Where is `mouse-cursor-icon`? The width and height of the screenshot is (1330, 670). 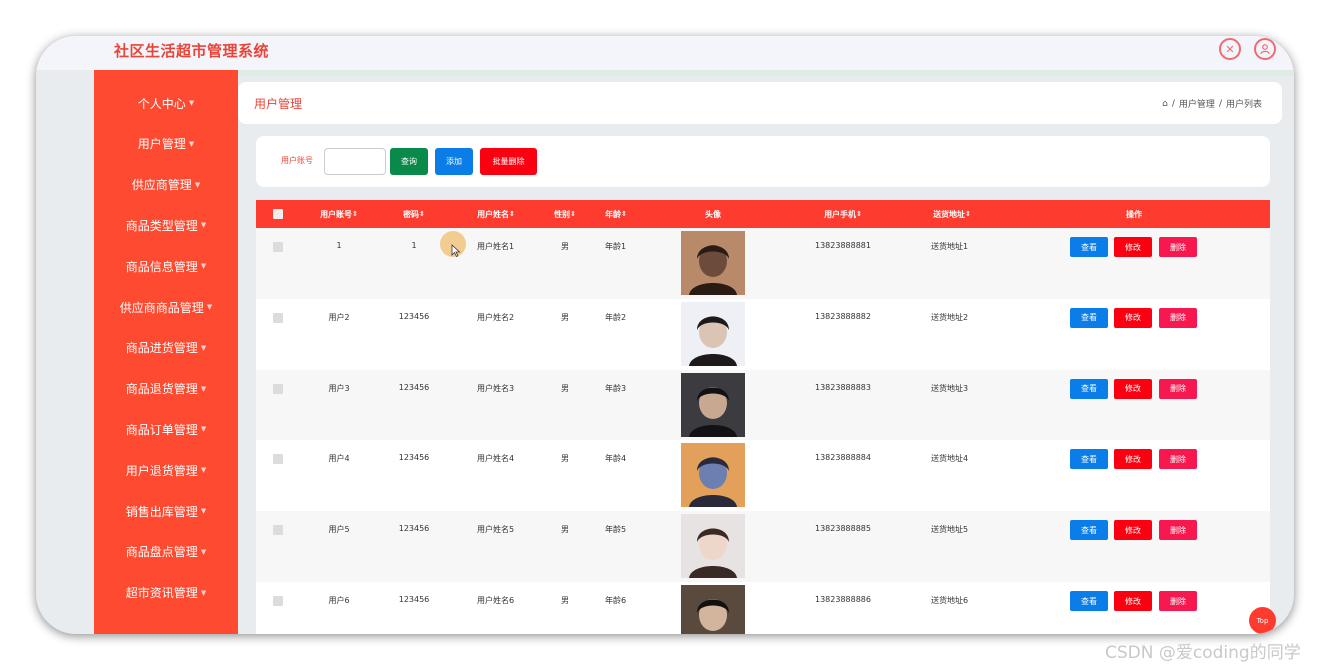 mouse-cursor-icon is located at coordinates (456, 250).